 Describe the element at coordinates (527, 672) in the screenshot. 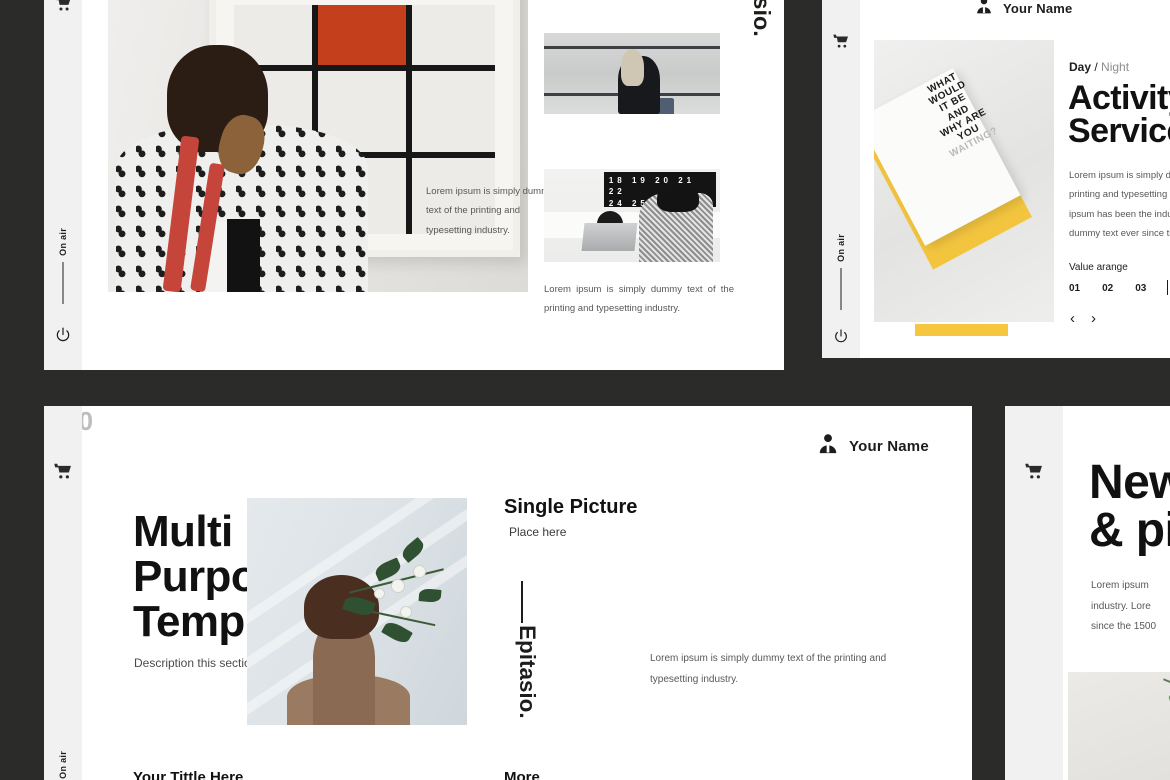

I see `slide-3-brand: Epitasio.` at that location.